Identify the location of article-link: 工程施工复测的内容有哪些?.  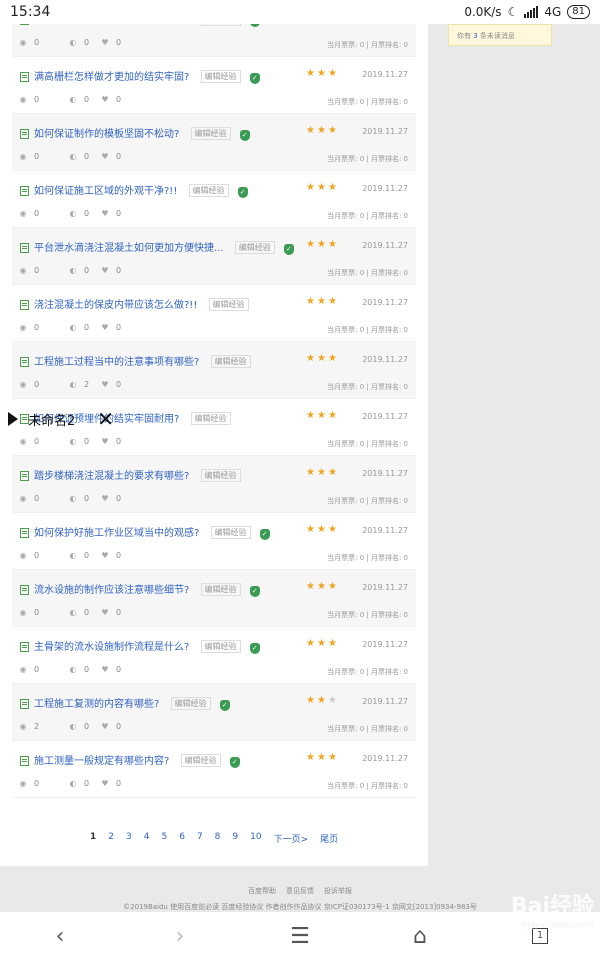
(96, 704).